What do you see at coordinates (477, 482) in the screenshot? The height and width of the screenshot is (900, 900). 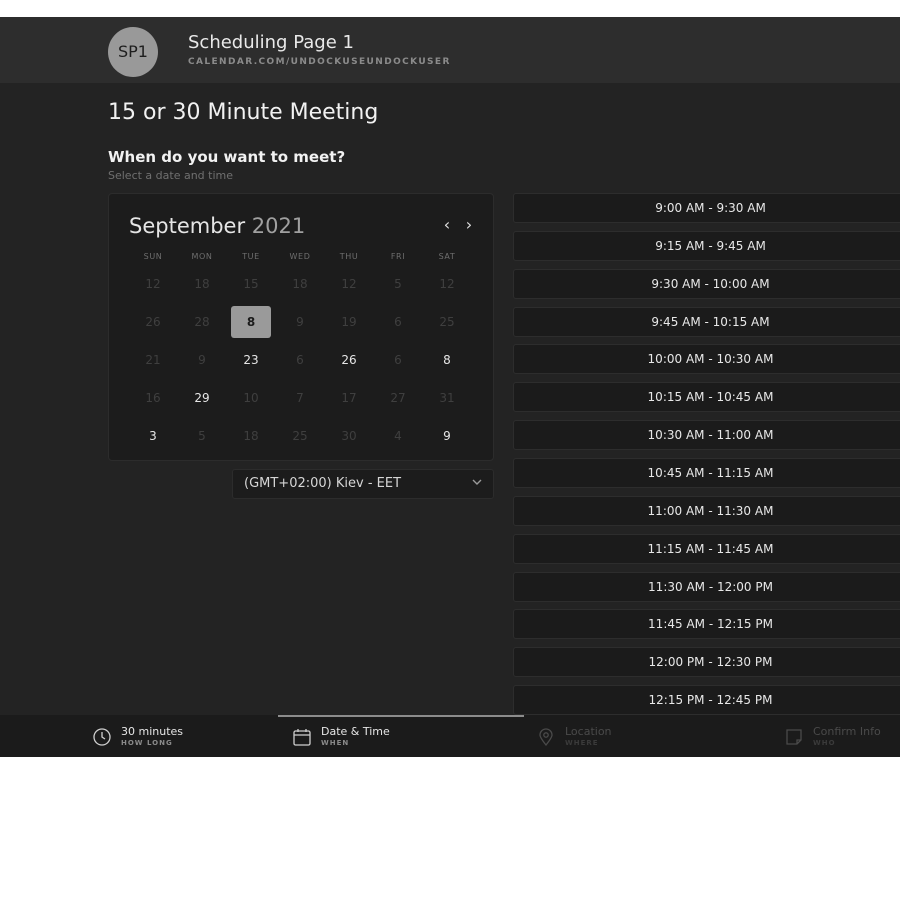 I see `chevron-down-icon` at bounding box center [477, 482].